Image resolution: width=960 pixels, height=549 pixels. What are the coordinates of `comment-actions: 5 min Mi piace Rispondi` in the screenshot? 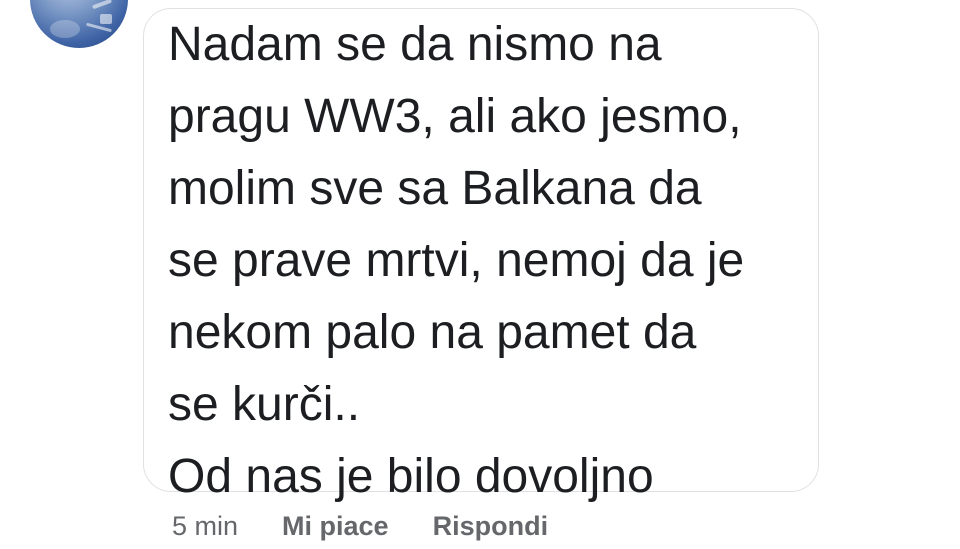 It's located at (360, 526).